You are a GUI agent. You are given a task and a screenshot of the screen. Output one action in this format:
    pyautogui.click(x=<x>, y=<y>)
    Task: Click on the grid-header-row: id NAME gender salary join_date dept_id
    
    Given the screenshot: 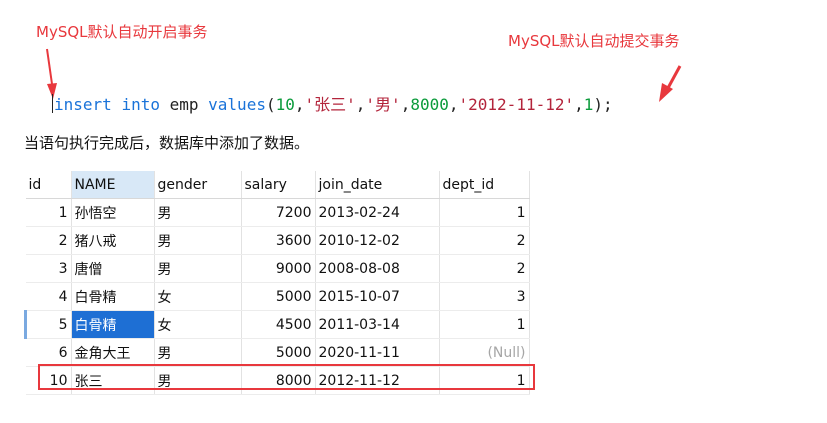 What is the action you would take?
    pyautogui.click(x=277, y=185)
    